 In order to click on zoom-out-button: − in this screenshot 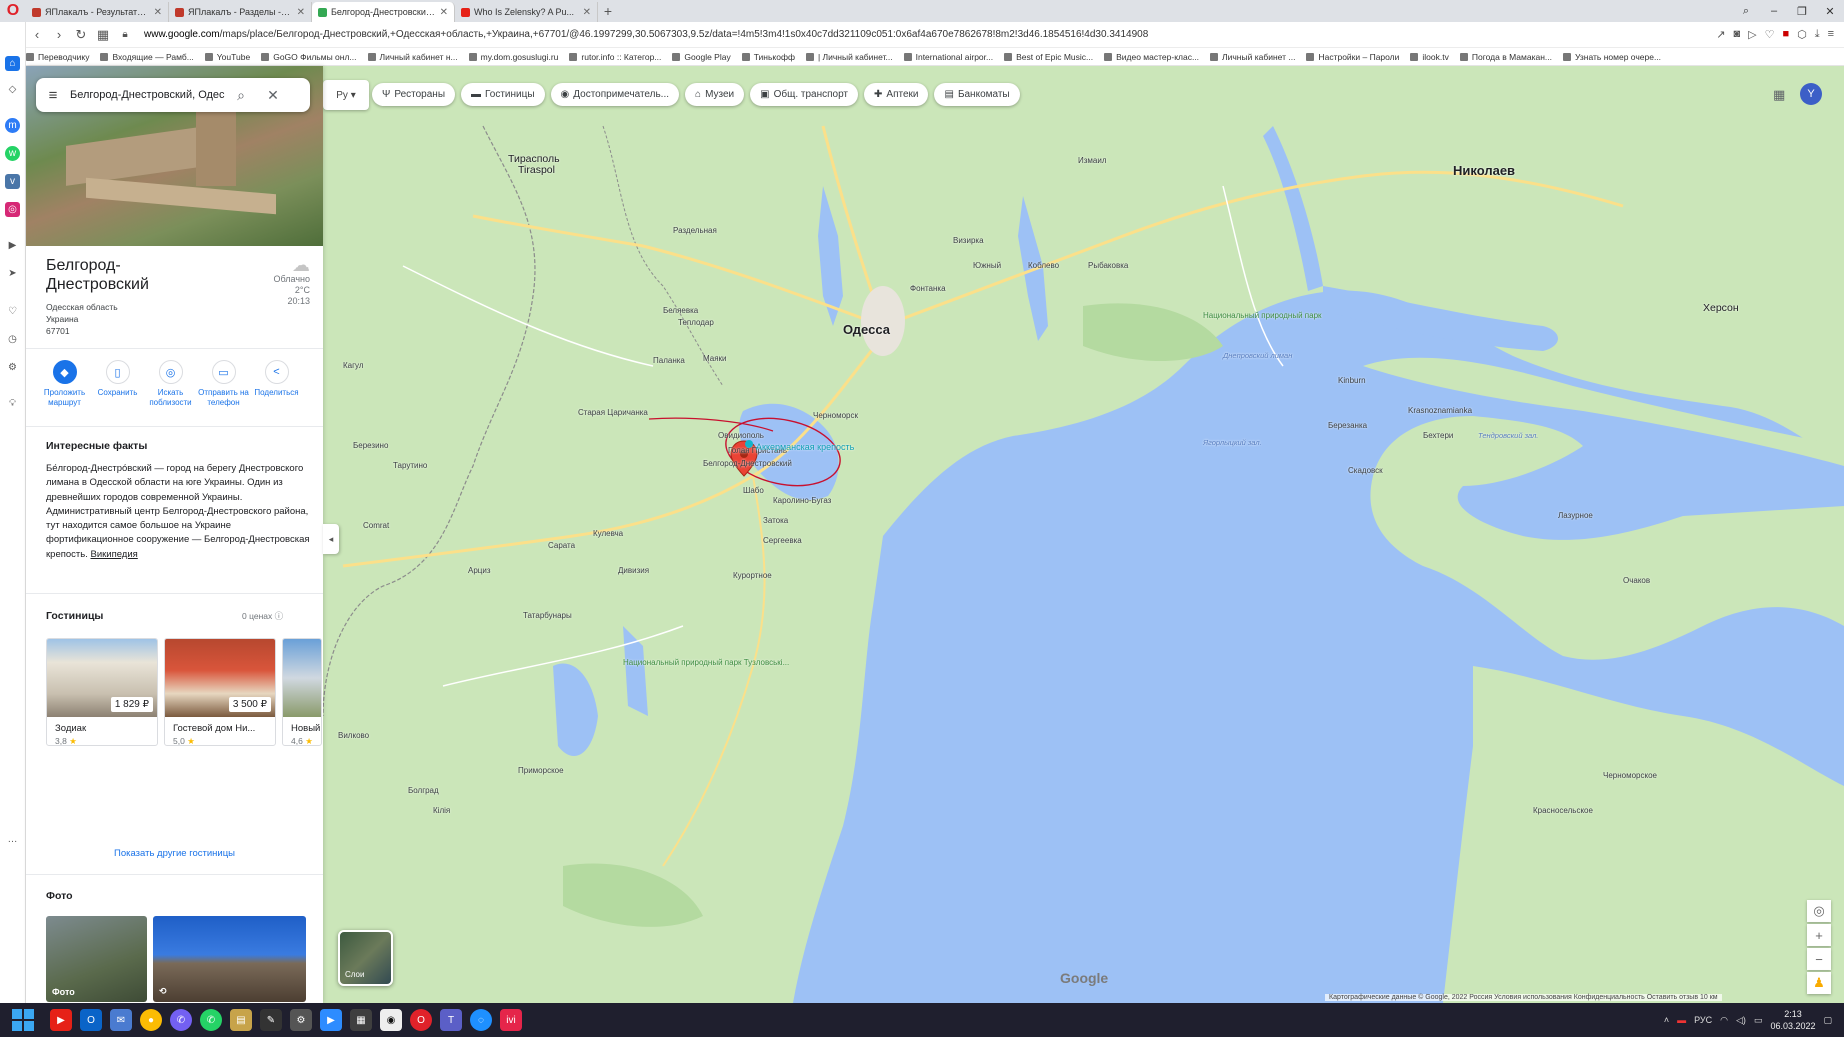, I will do `click(1819, 959)`.